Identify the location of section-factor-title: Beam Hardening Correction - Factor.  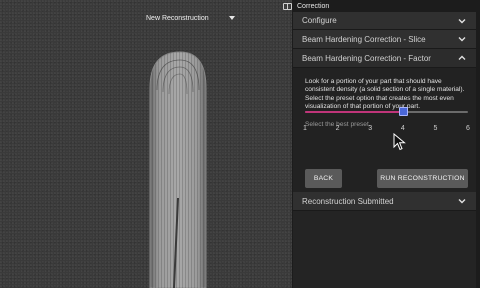
(366, 58).